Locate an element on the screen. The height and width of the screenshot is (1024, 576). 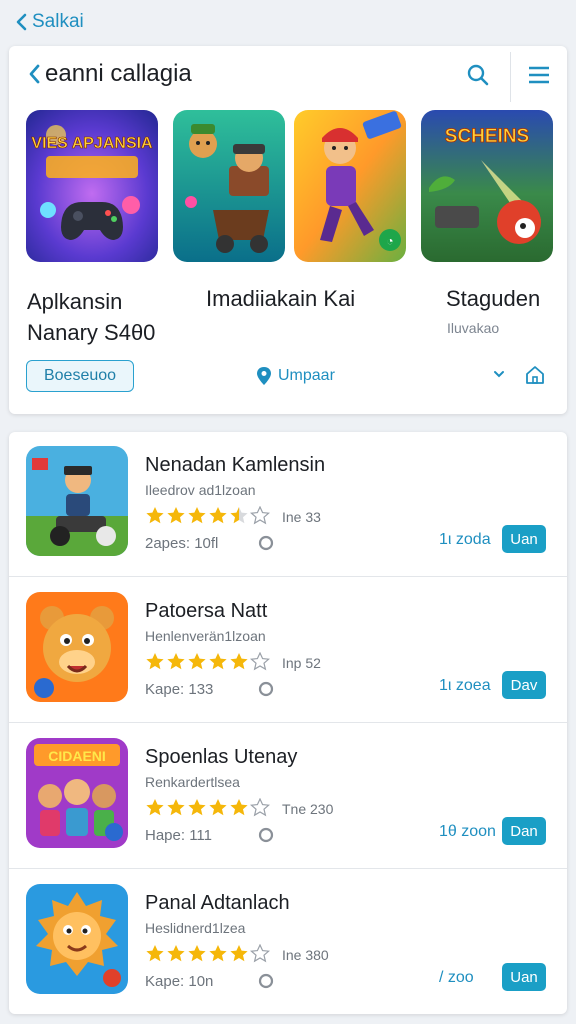
svg-text: SCHEINS is located at coordinates (487, 136).